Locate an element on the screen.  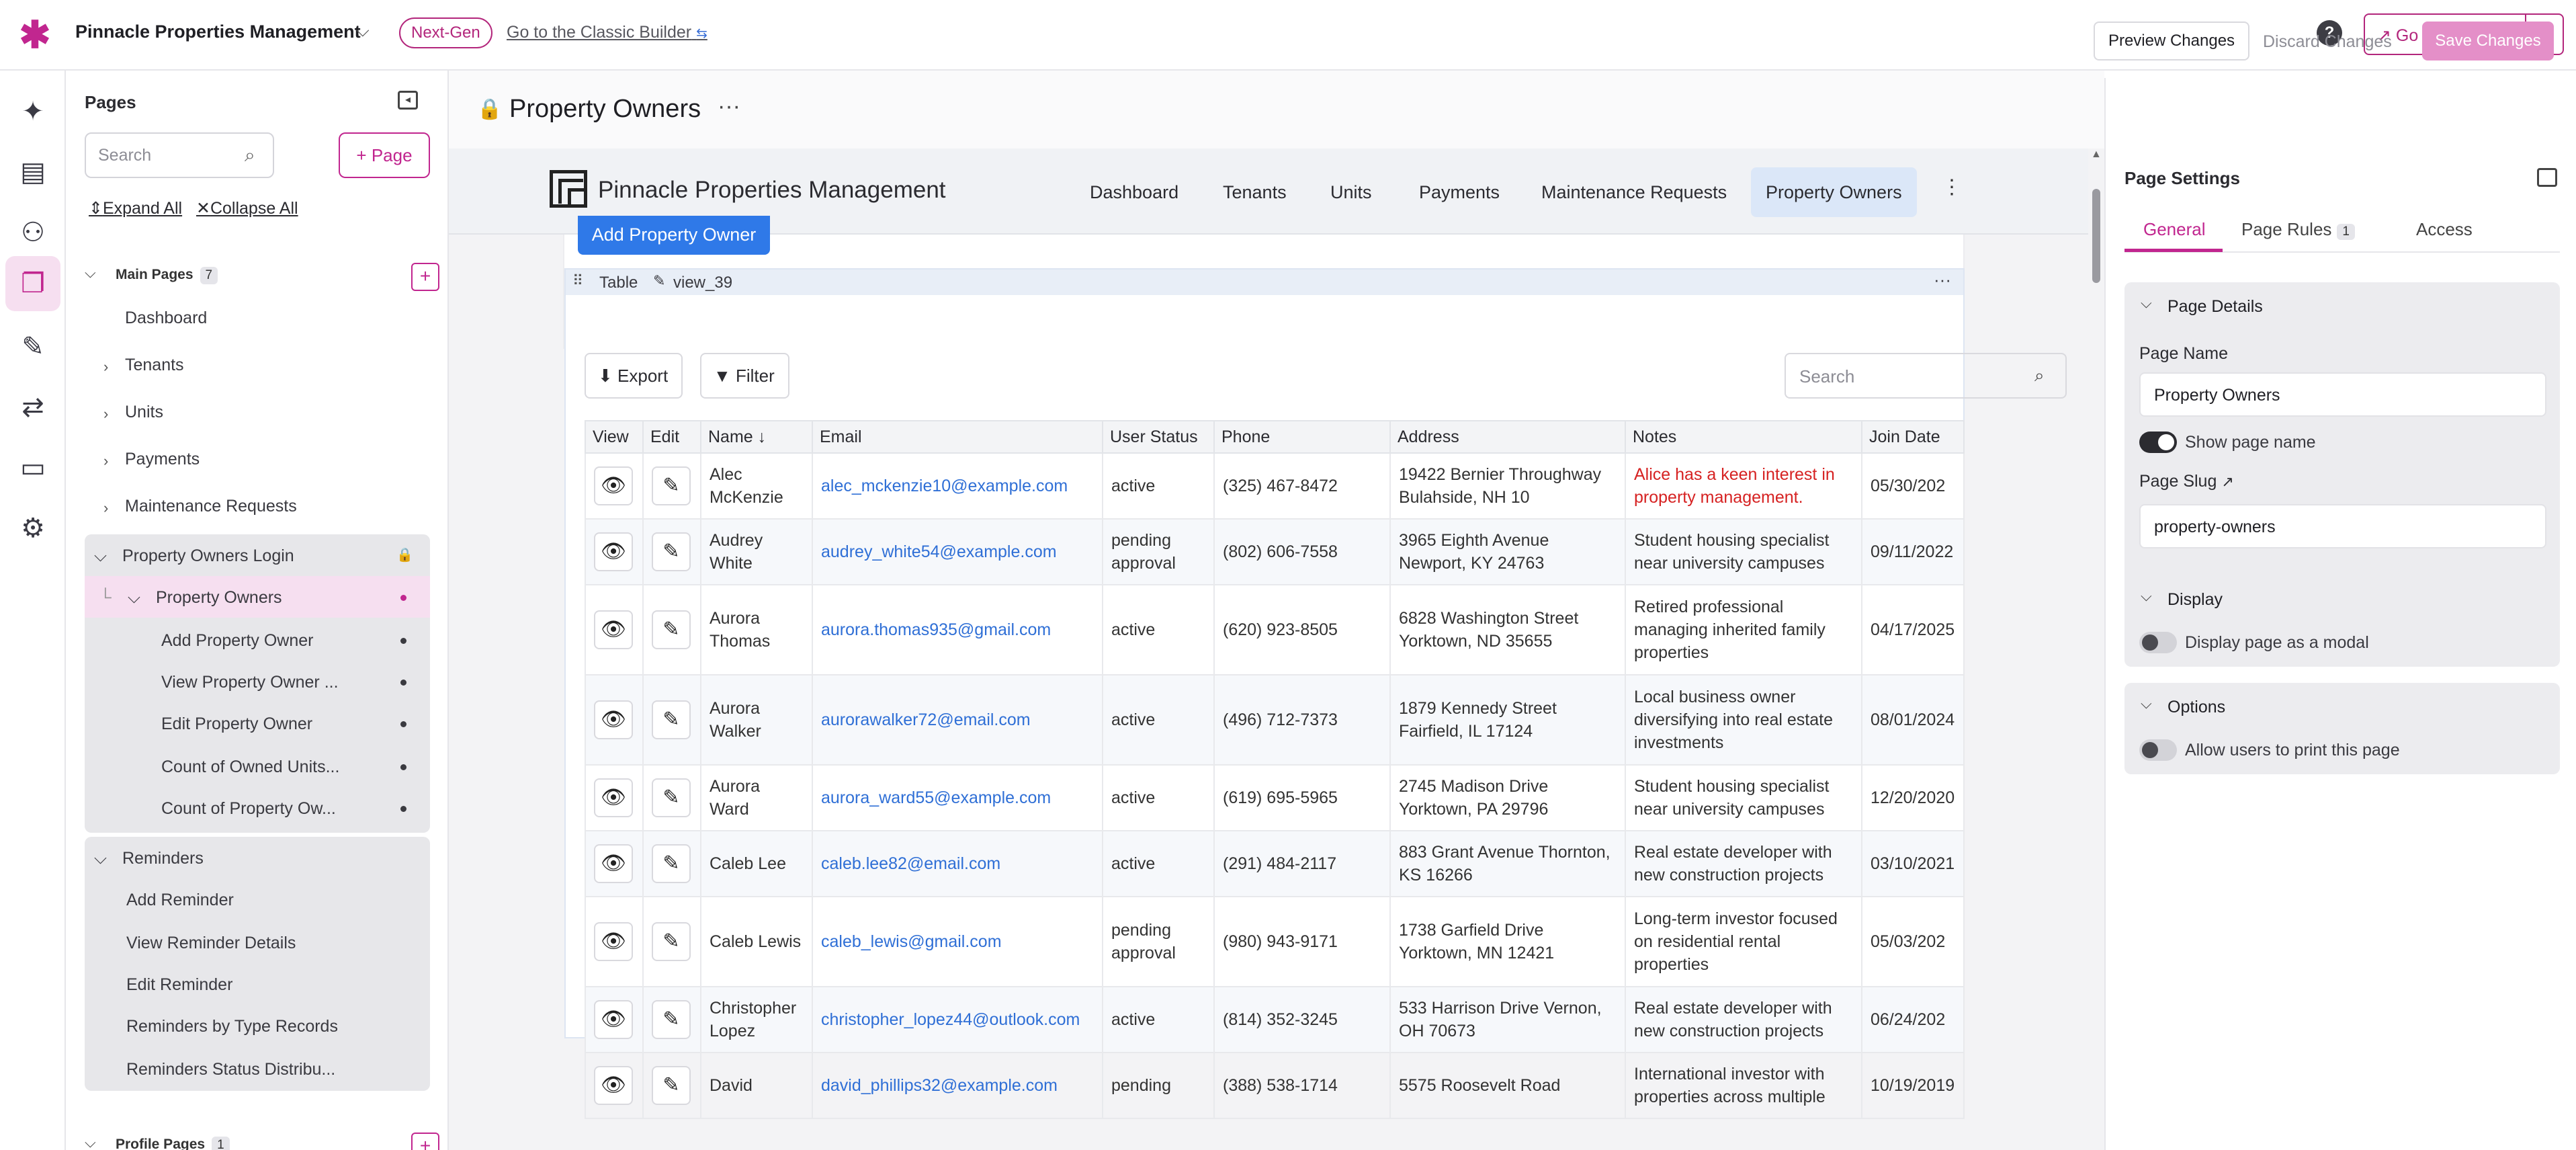
page-view-reminder-details: View Reminder Details is located at coordinates (257, 942).